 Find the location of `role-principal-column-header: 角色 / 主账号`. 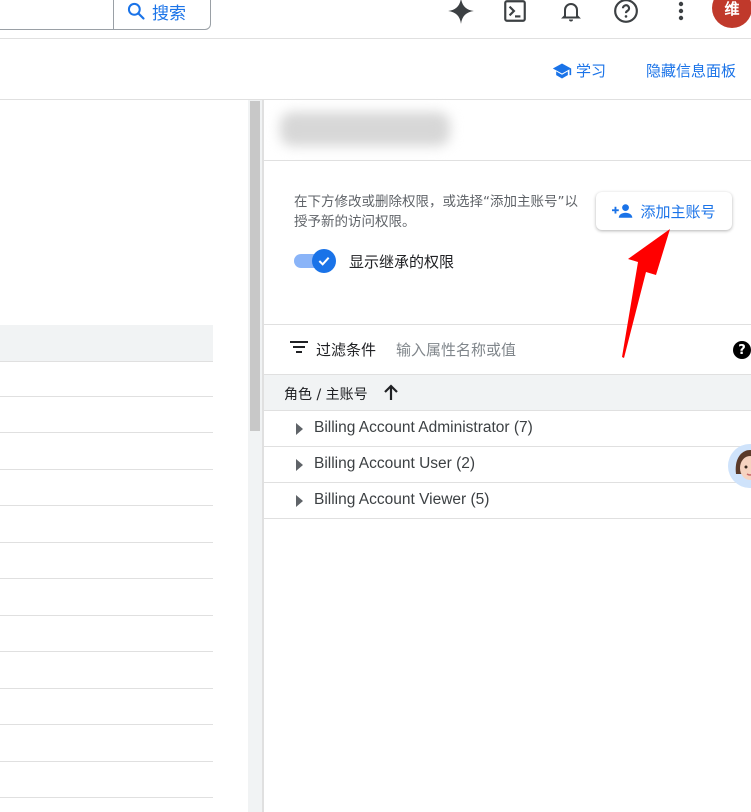

role-principal-column-header: 角色 / 主账号 is located at coordinates (326, 394).